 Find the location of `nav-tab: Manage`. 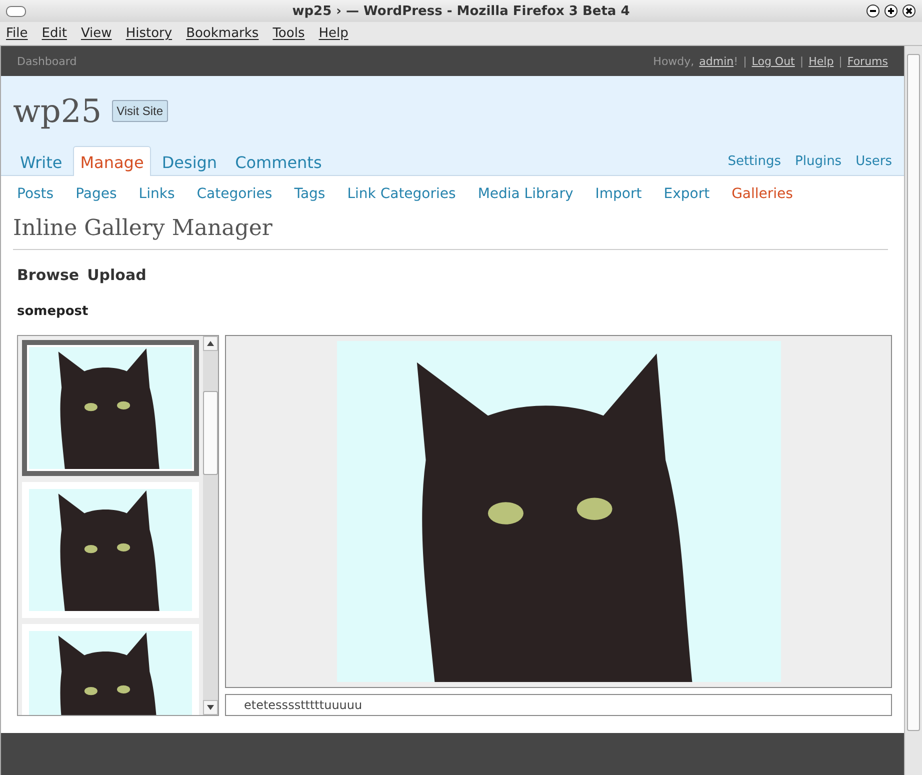

nav-tab: Manage is located at coordinates (112, 161).